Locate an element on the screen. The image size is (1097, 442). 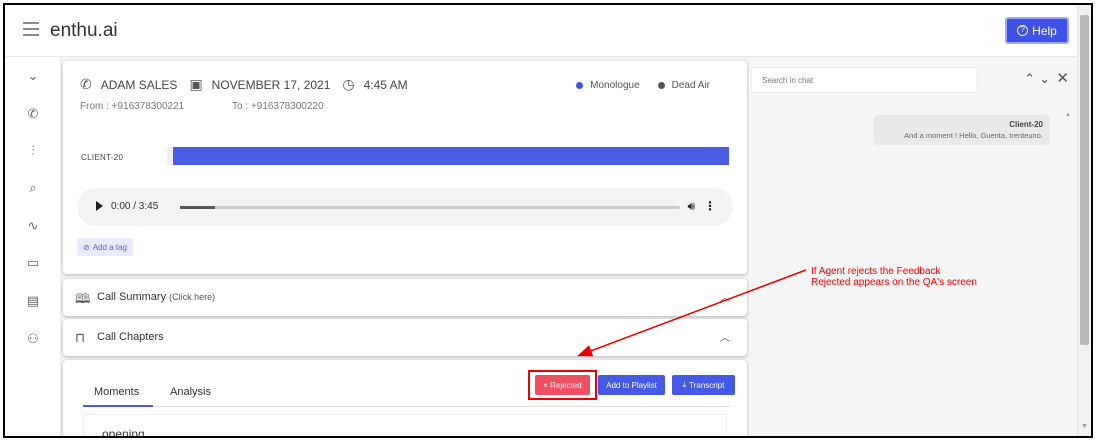
moment-item: opening is located at coordinates (405, 426).